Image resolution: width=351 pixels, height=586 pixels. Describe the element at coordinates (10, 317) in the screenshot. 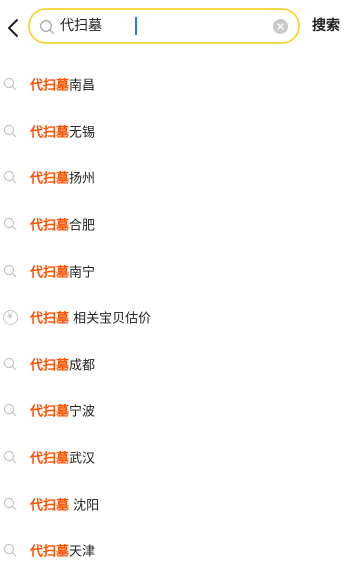

I see `yuan-icon: ¥` at that location.